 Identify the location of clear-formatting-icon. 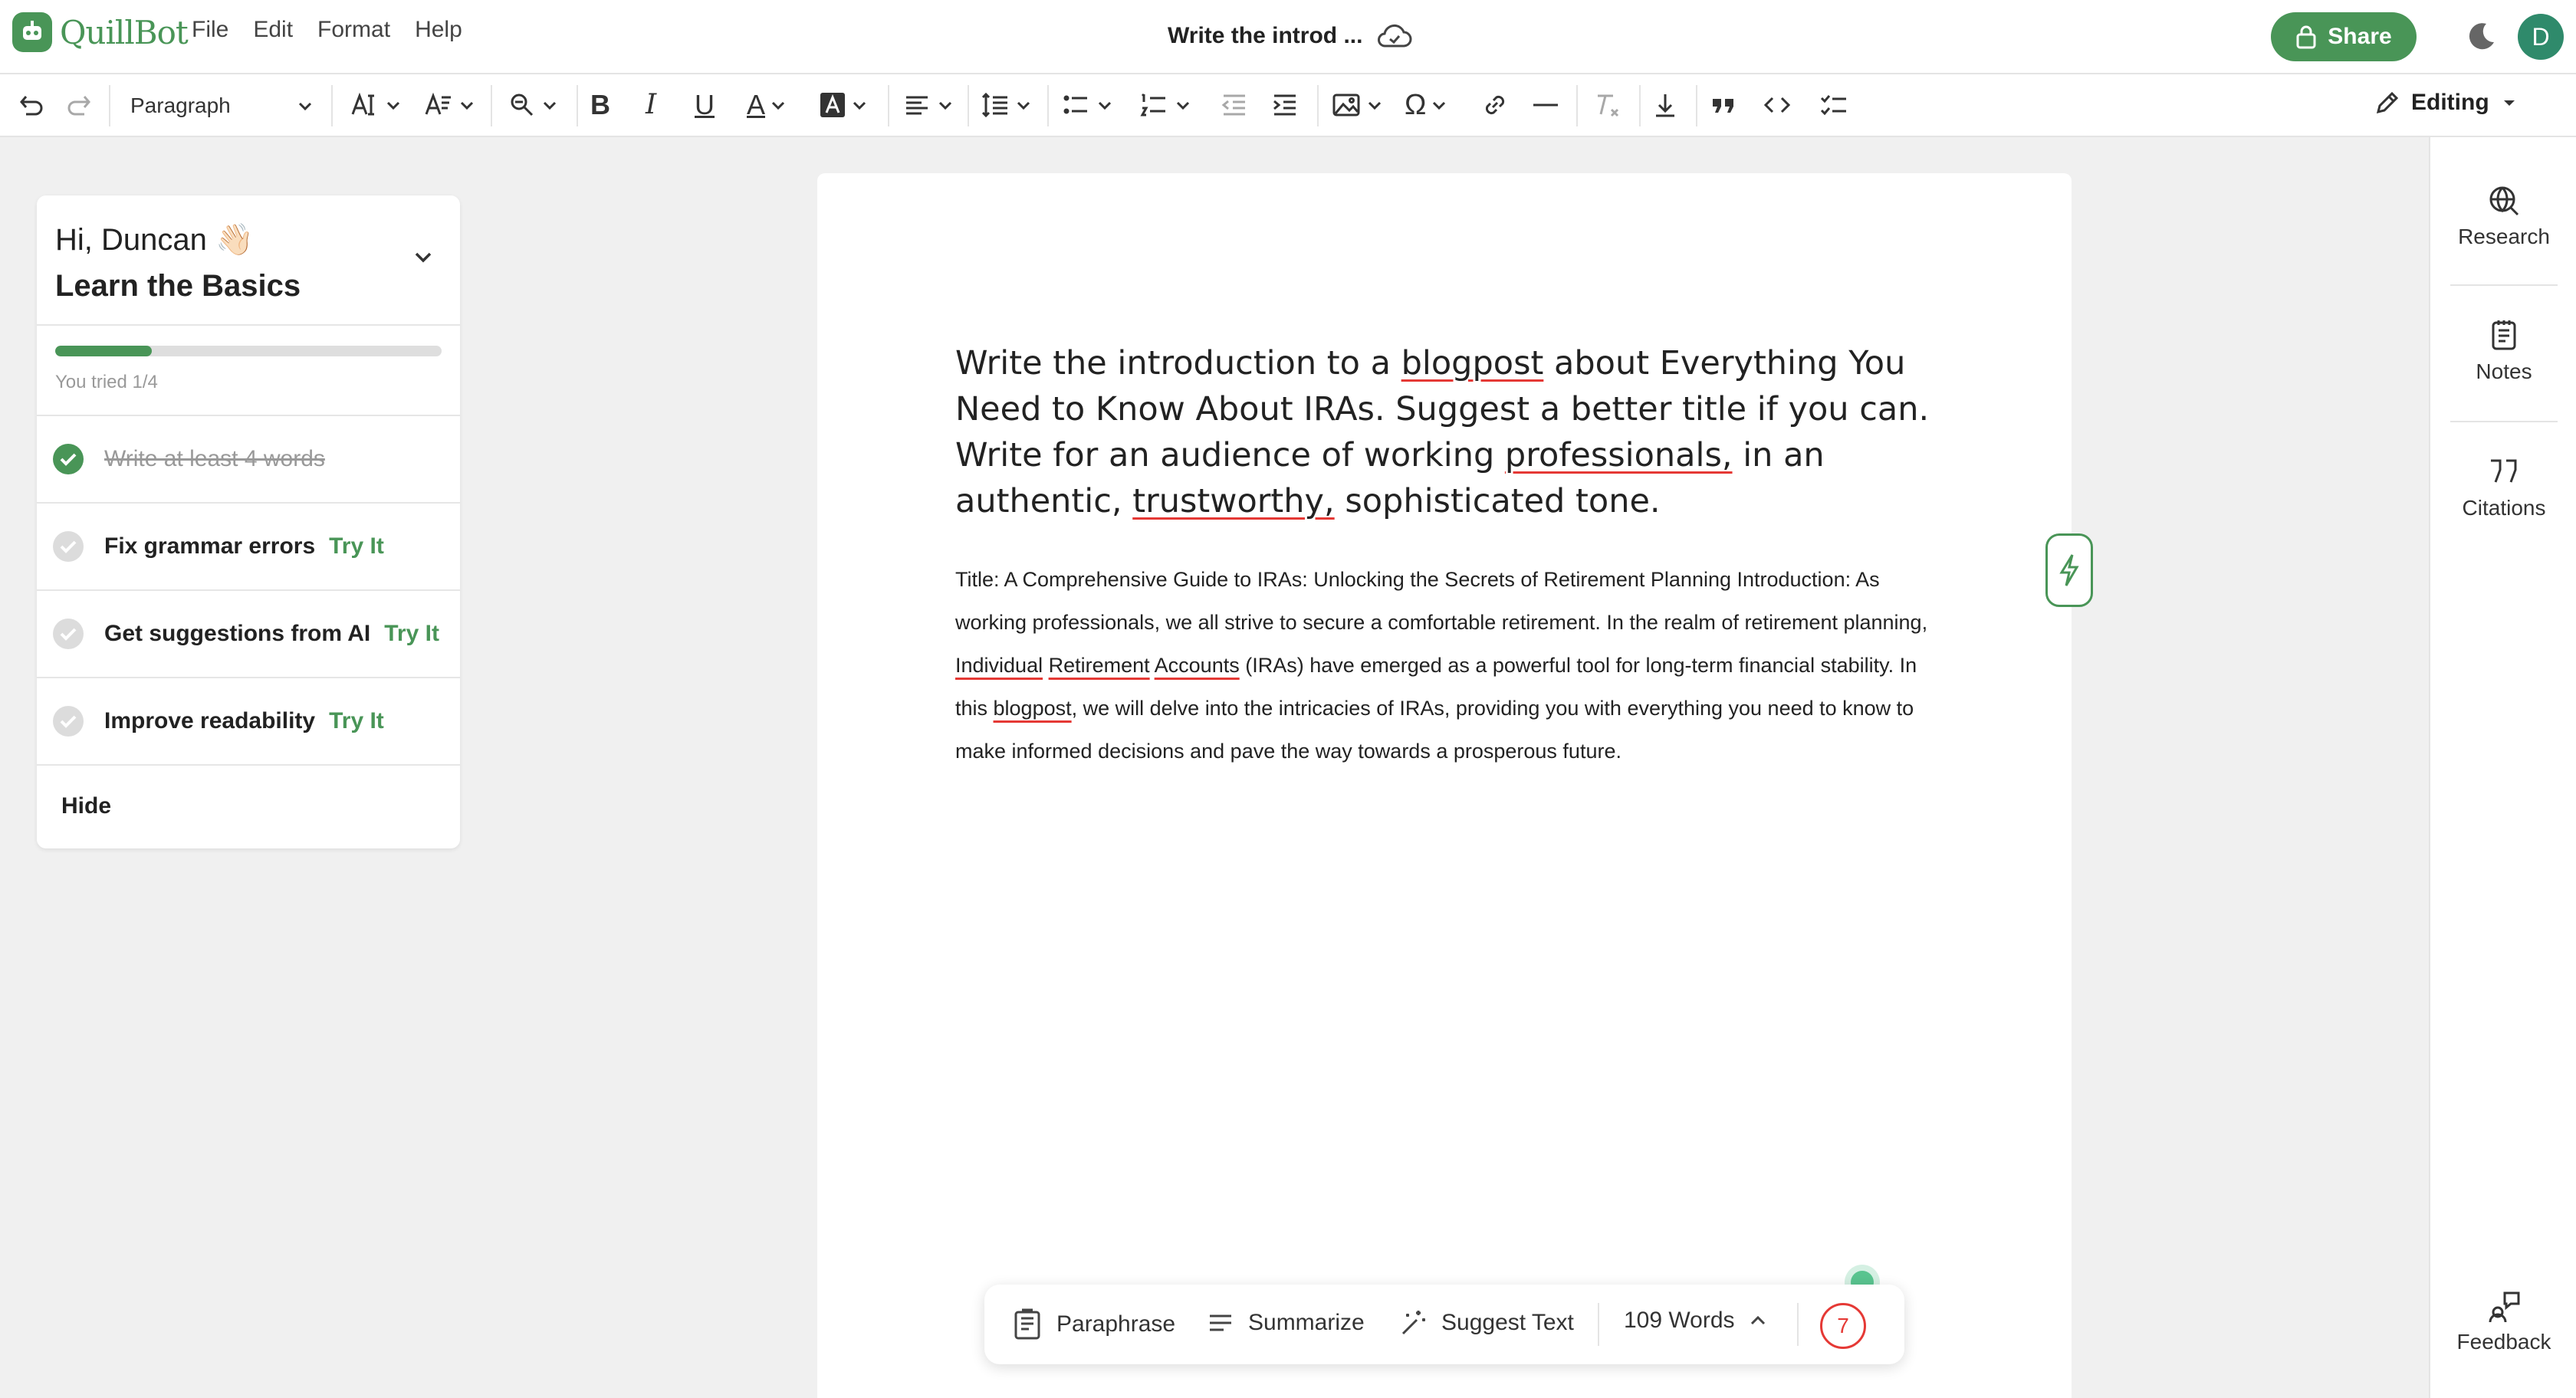
(1607, 105).